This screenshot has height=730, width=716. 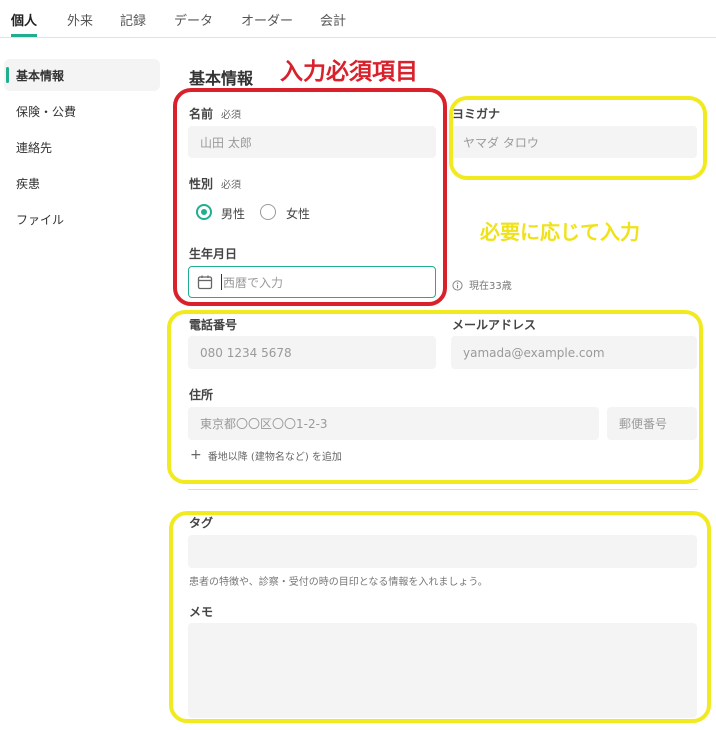 What do you see at coordinates (80, 19) in the screenshot?
I see `tab-outpatient: 外来` at bounding box center [80, 19].